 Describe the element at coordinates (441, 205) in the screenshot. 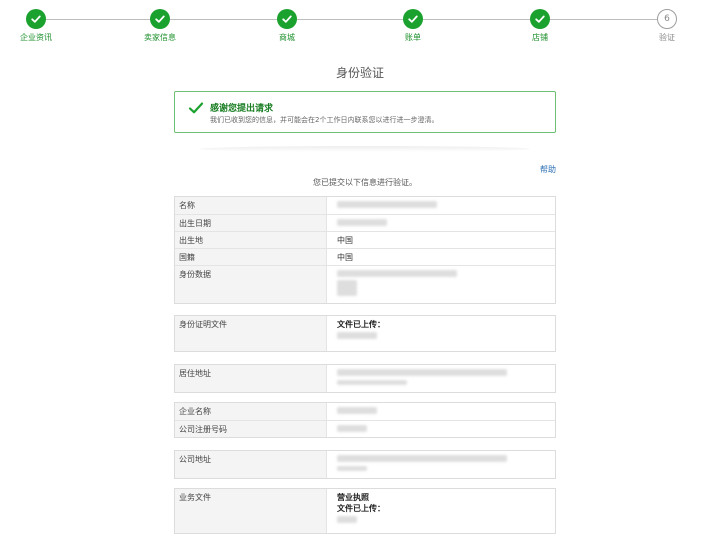

I see `name-value` at that location.